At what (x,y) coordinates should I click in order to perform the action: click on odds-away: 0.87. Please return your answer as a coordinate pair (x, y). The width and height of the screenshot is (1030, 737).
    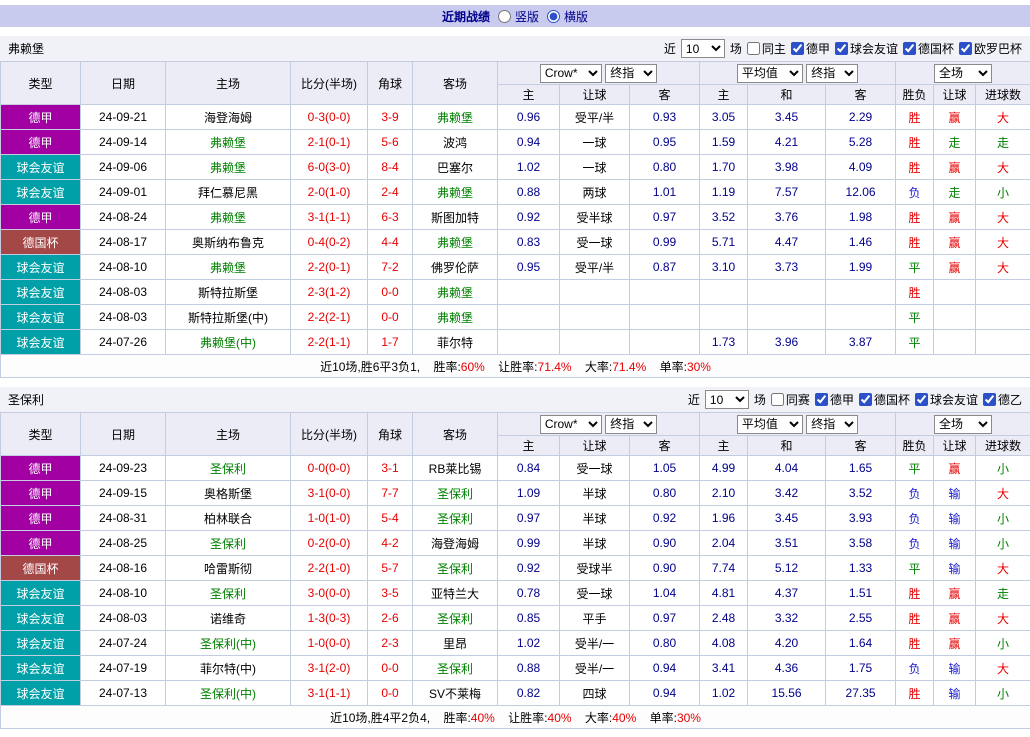
    Looking at the image, I should click on (664, 267).